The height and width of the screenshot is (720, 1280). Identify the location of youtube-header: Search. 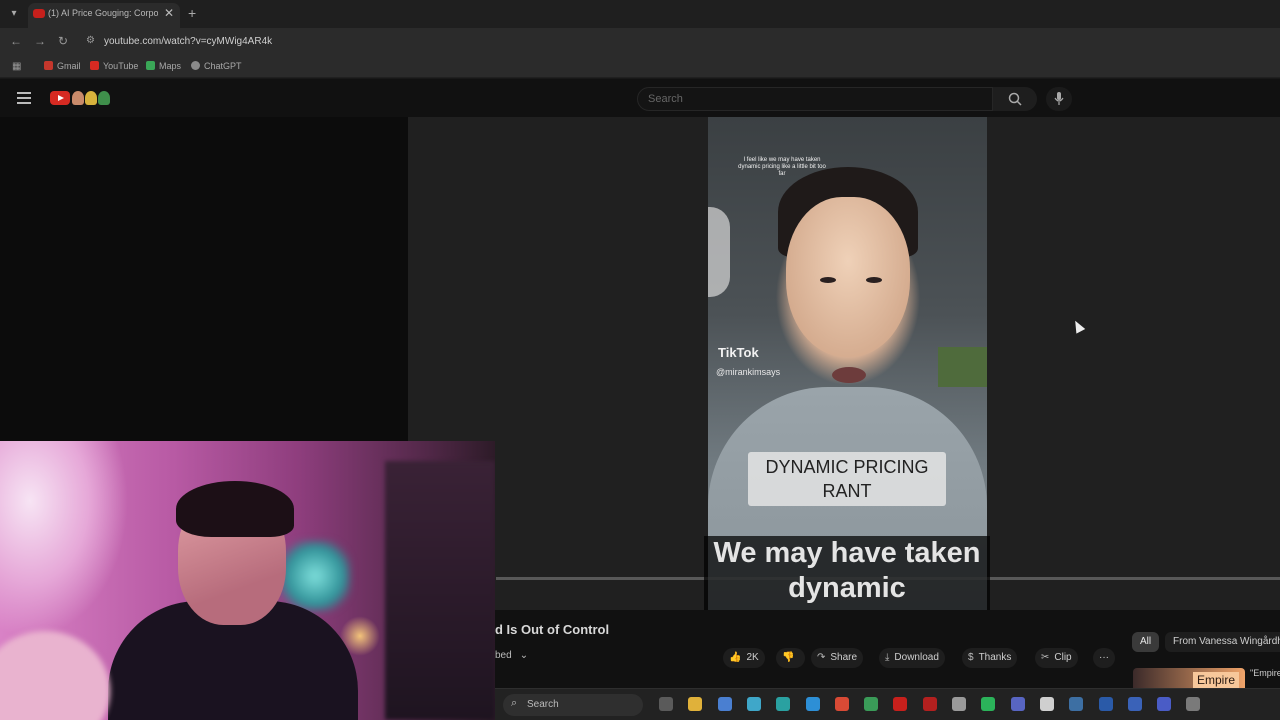
(640, 98).